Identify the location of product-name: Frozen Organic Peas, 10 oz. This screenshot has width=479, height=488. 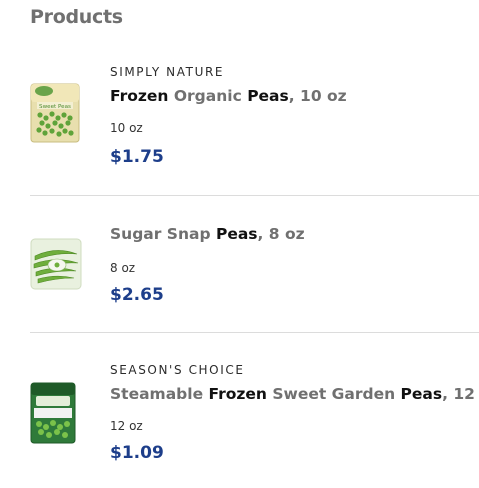
(228, 96).